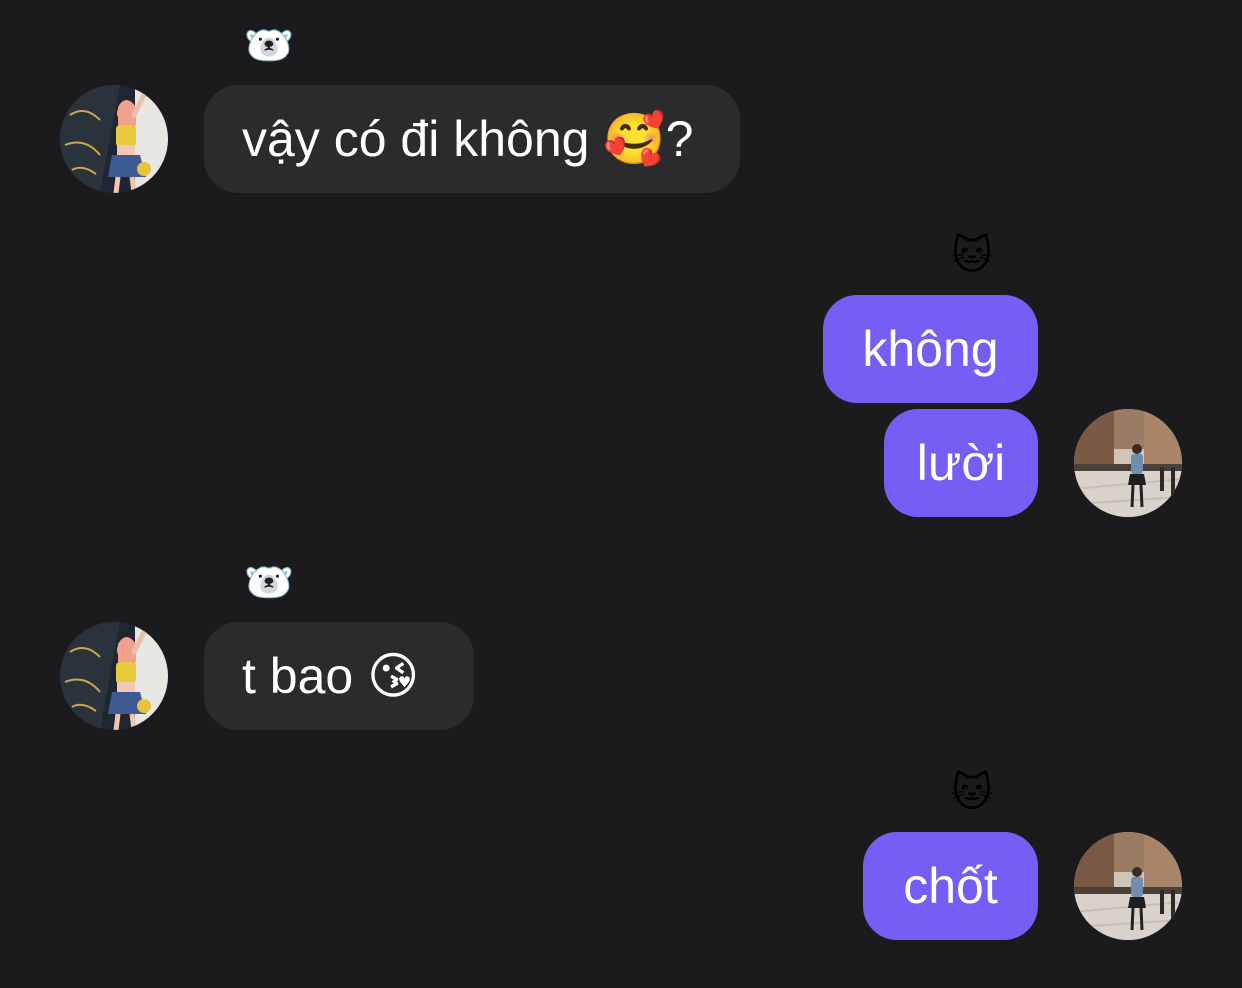 The image size is (1242, 988). I want to click on incoming-message-bubble: t bao 😘, so click(339, 676).